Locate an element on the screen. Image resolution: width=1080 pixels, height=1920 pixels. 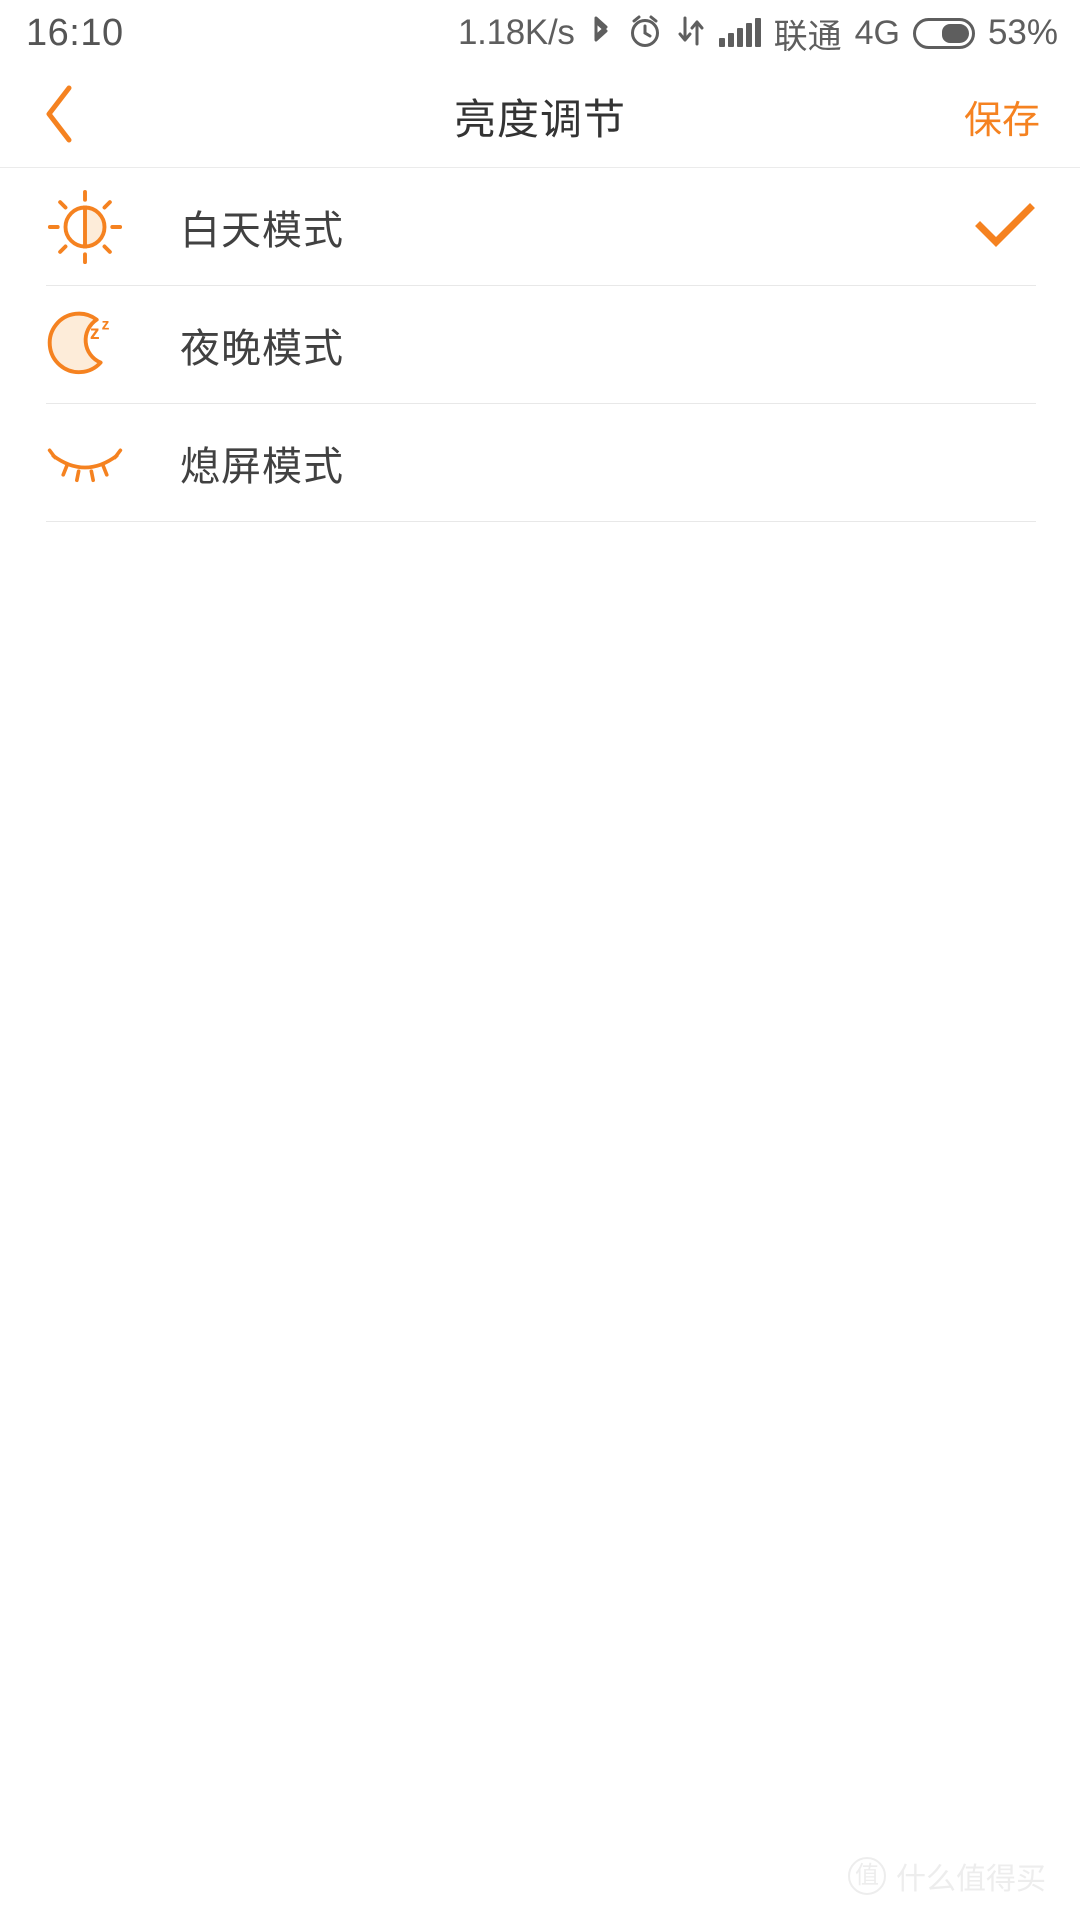
status-bar: 16:10 1.18K/s 联通 4G 53% is located at coordinates (540, 33).